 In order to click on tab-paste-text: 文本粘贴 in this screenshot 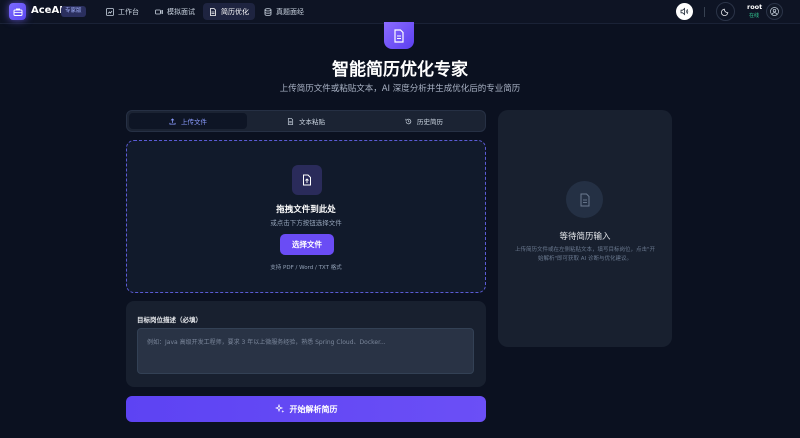, I will do `click(306, 121)`.